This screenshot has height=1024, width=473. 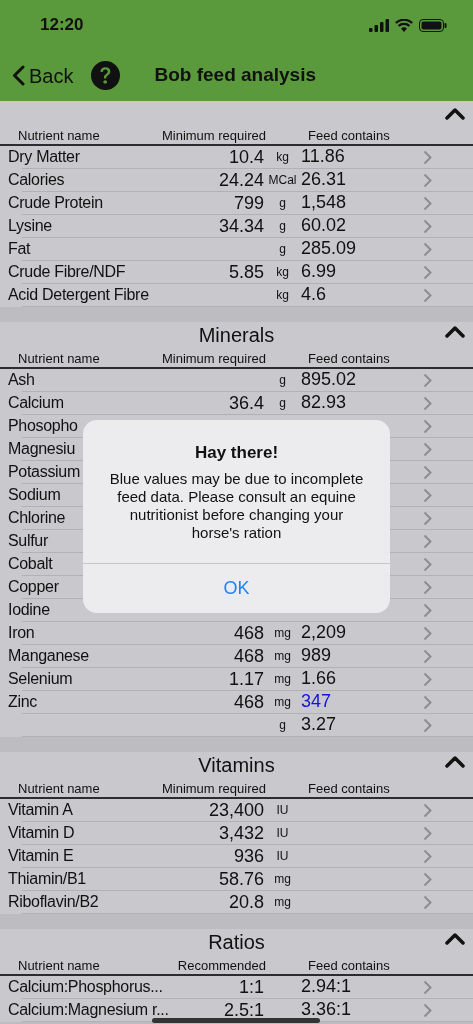 I want to click on status-time: 12:20, so click(x=62, y=25).